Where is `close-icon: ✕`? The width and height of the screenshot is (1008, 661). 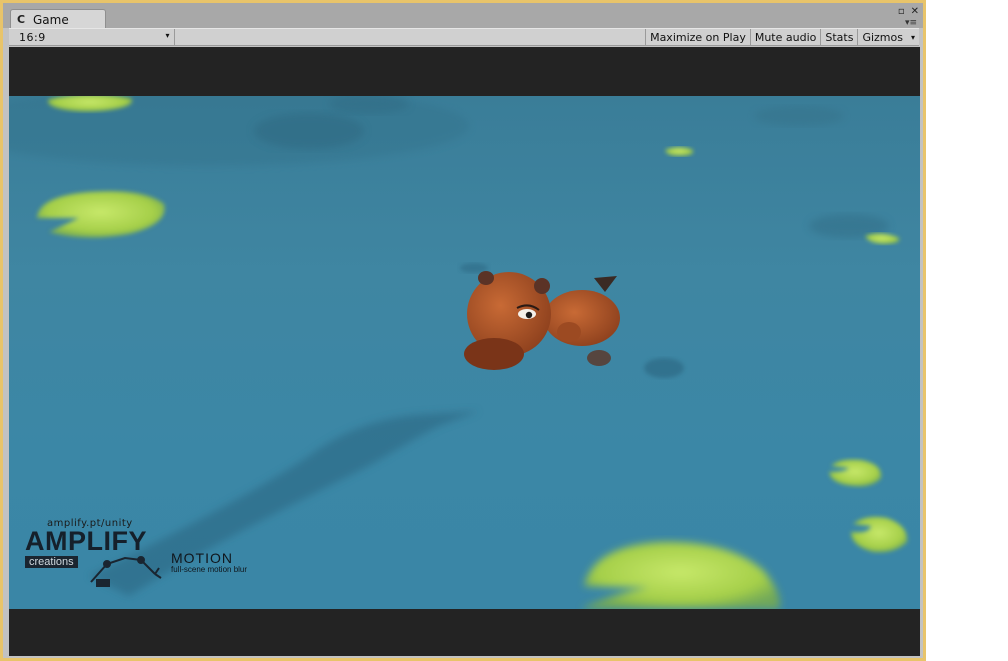
close-icon: ✕ is located at coordinates (915, 11).